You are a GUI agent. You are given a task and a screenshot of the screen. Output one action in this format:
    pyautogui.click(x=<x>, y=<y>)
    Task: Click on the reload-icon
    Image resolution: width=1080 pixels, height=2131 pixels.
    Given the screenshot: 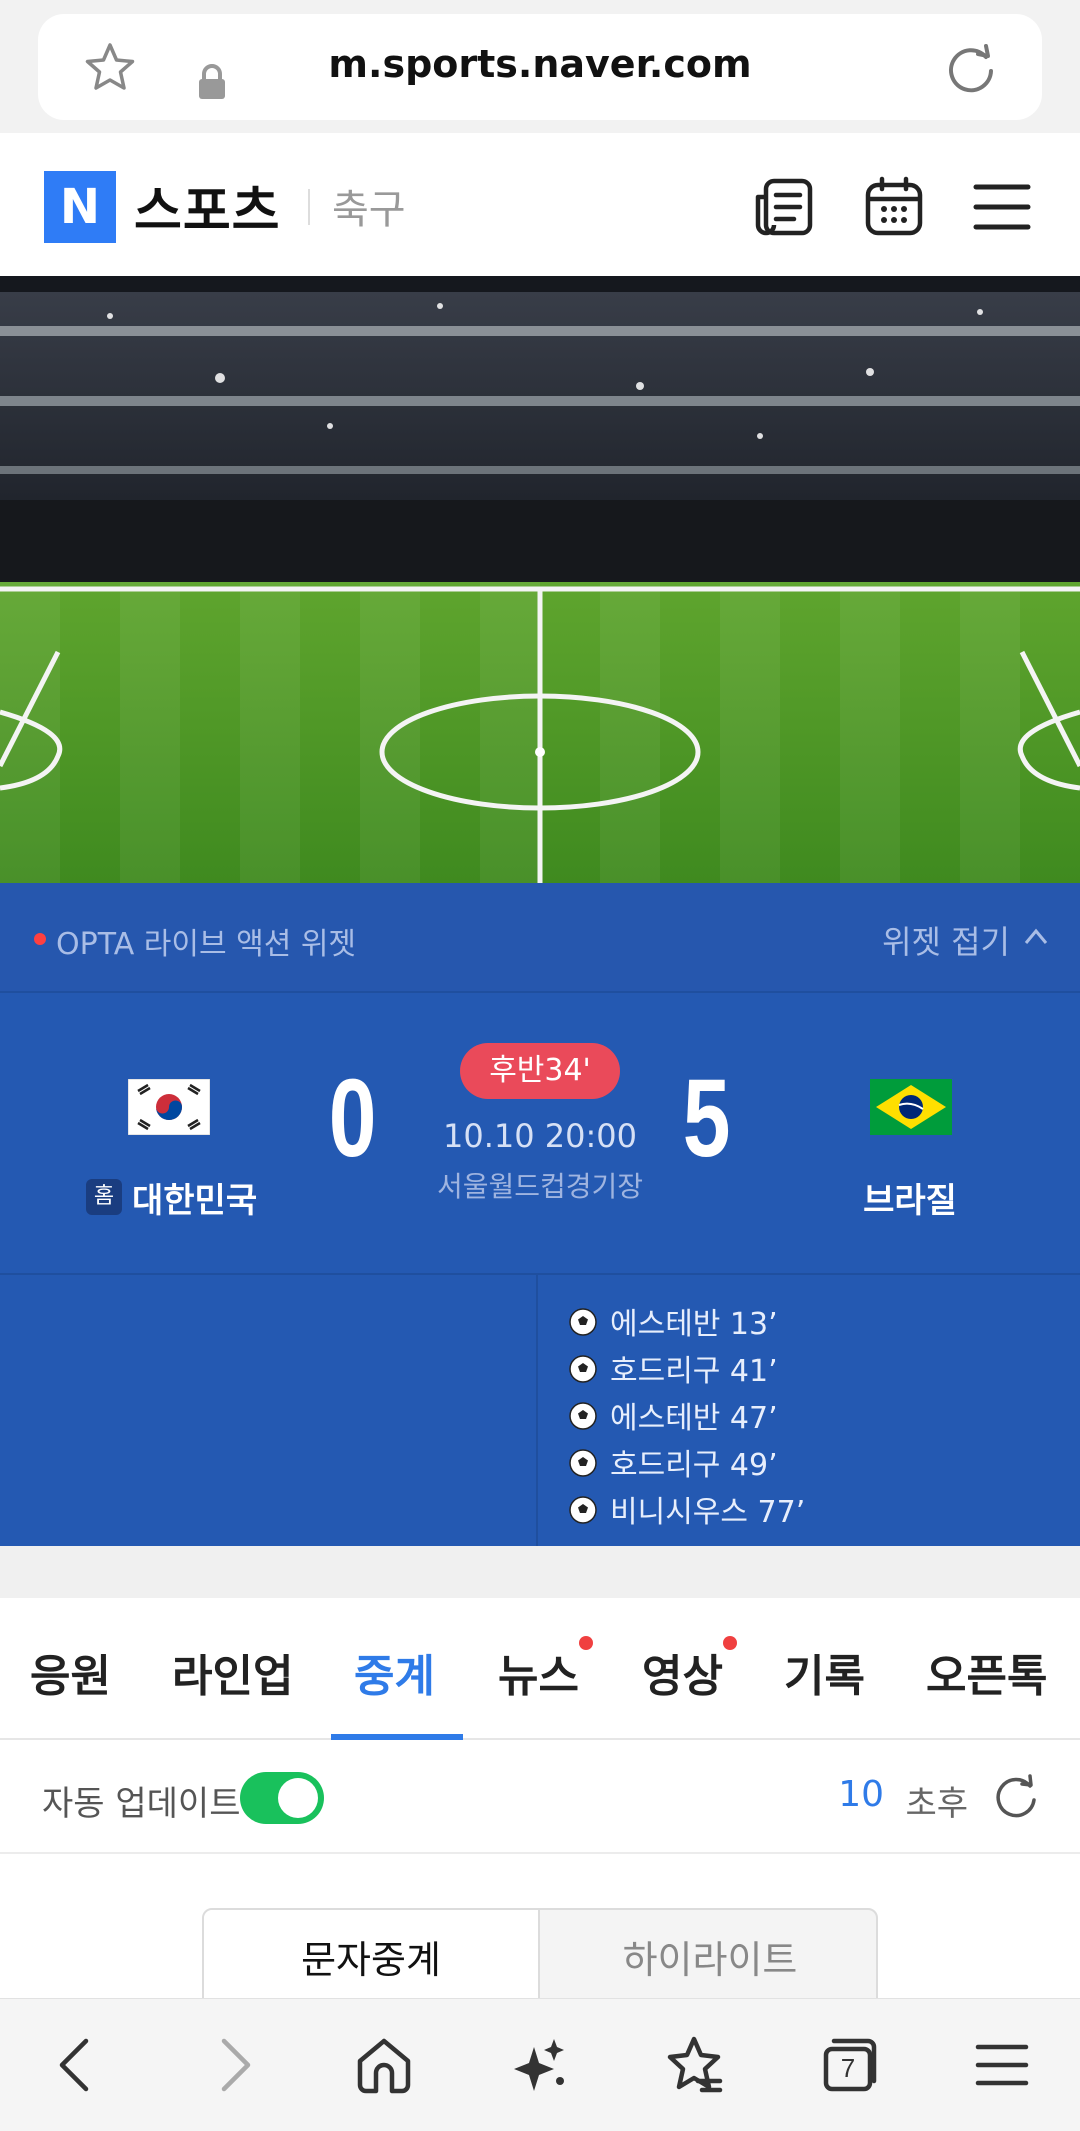 What is the action you would take?
    pyautogui.click(x=971, y=69)
    